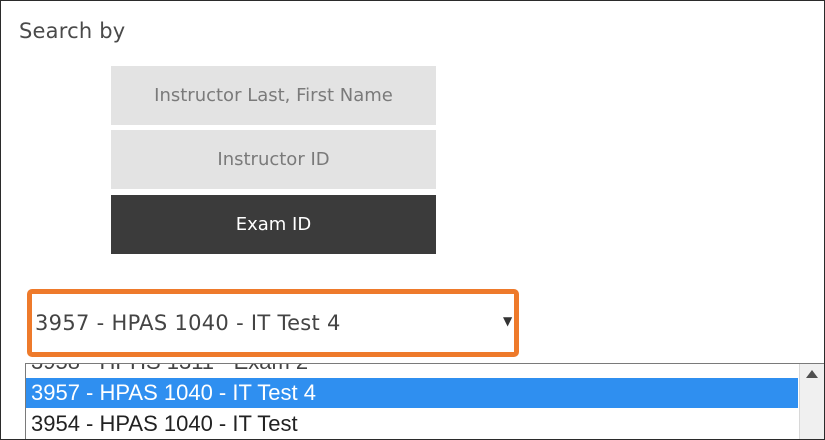 This screenshot has width=825, height=440. I want to click on search-by-heading: Search by, so click(72, 31).